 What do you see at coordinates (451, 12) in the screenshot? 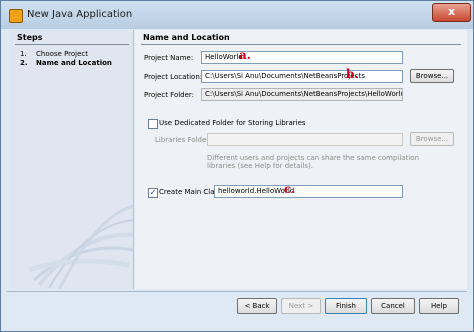
I see `close-button: x` at bounding box center [451, 12].